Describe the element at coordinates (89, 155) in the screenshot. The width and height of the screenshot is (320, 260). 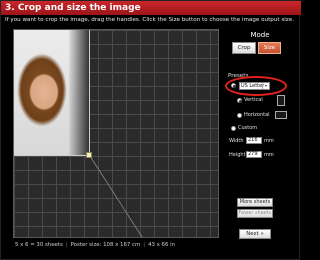
I see `crop-resize-handle` at that location.